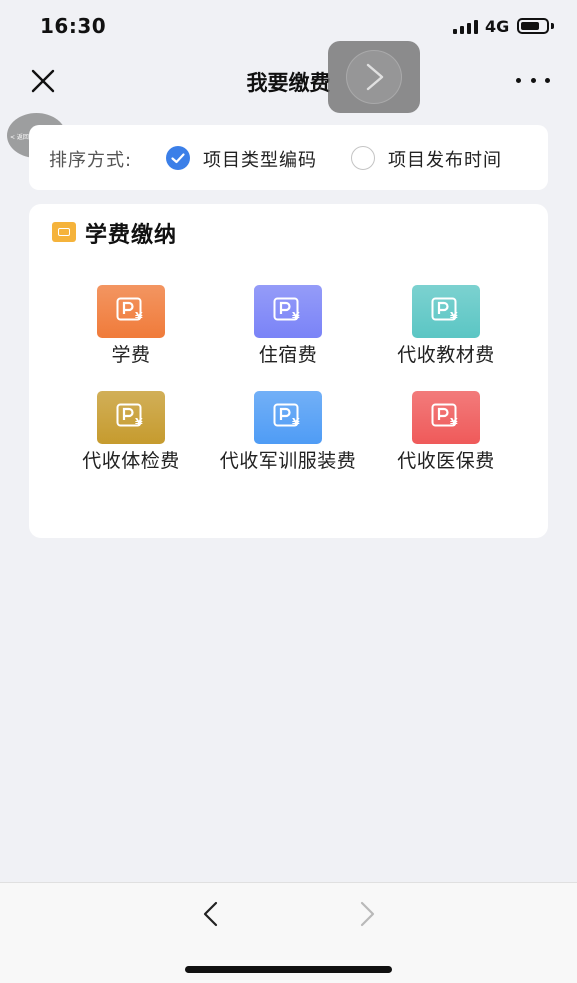  Describe the element at coordinates (19, 137) in the screenshot. I see `floating-back-label: < 返回` at that location.